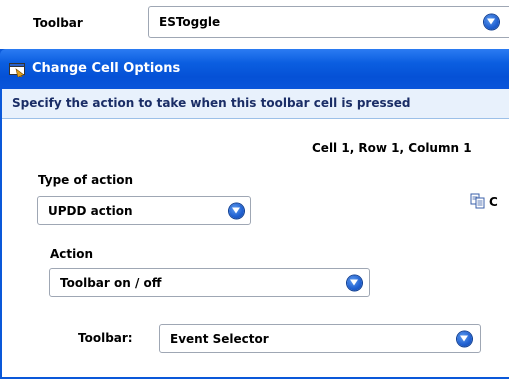  I want to click on action-label: Action, so click(72, 254).